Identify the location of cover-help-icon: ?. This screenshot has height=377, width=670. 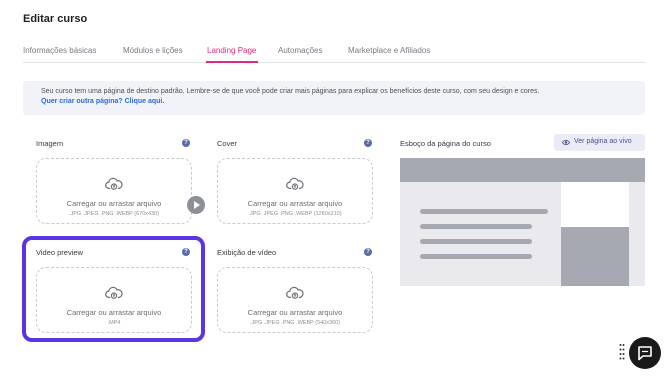
(368, 143).